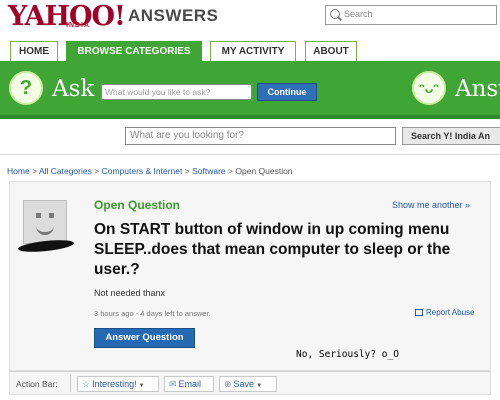  I want to click on action-bar-label: Action Bar:, so click(37, 384).